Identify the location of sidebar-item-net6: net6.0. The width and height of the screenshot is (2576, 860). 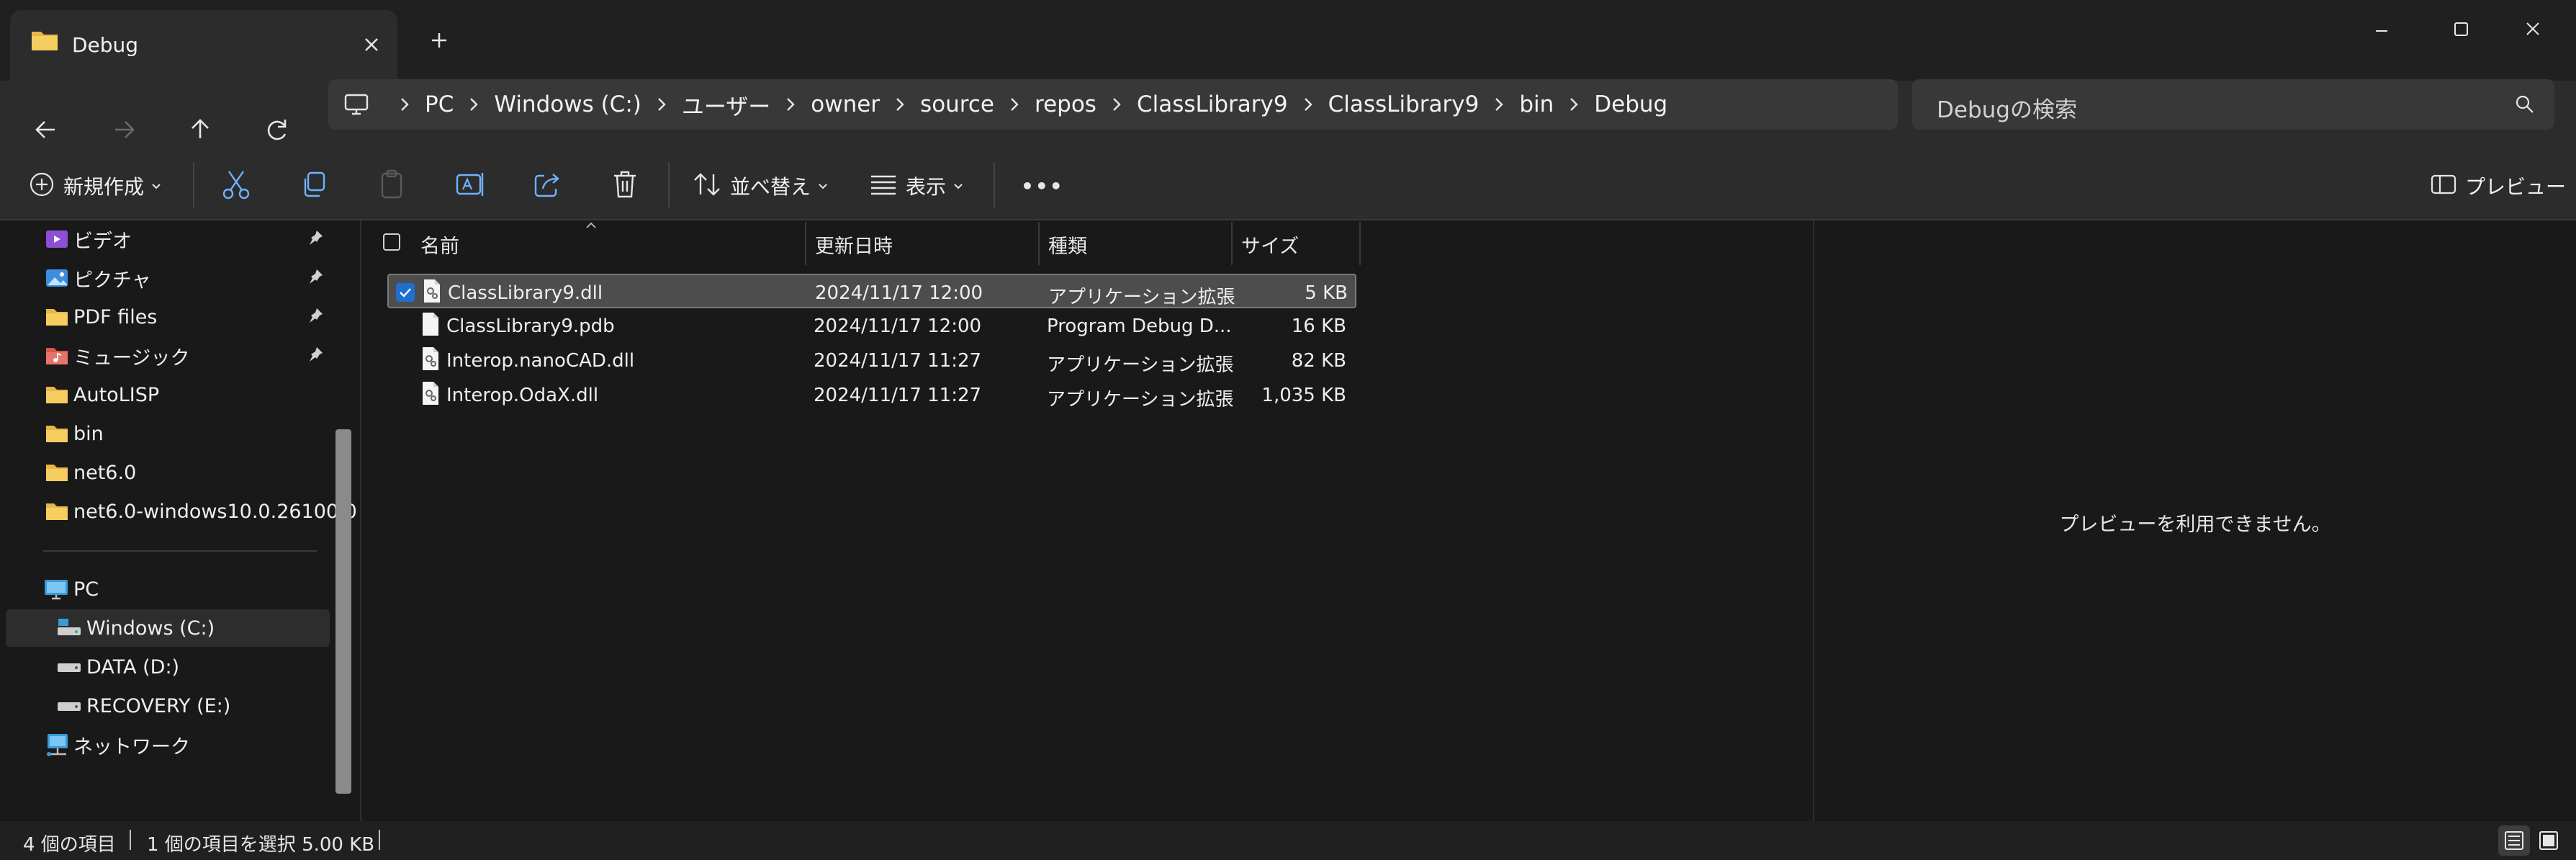
(165, 472).